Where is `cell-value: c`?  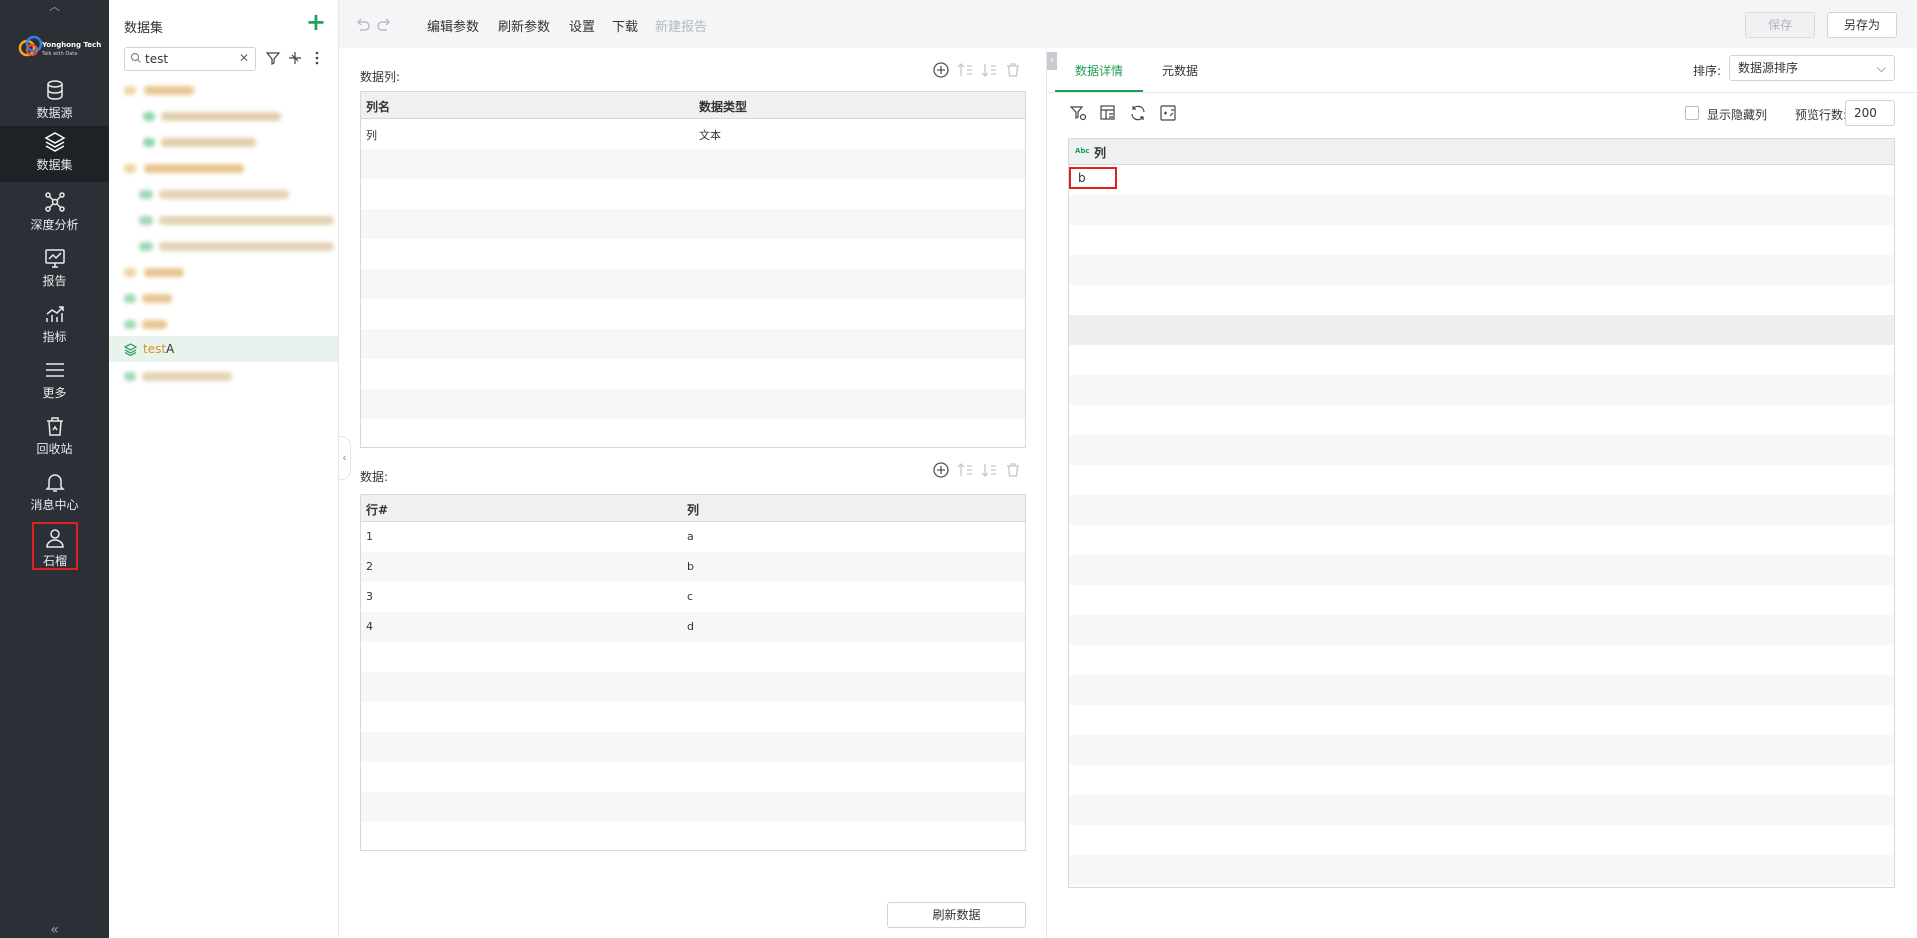
cell-value: c is located at coordinates (690, 596).